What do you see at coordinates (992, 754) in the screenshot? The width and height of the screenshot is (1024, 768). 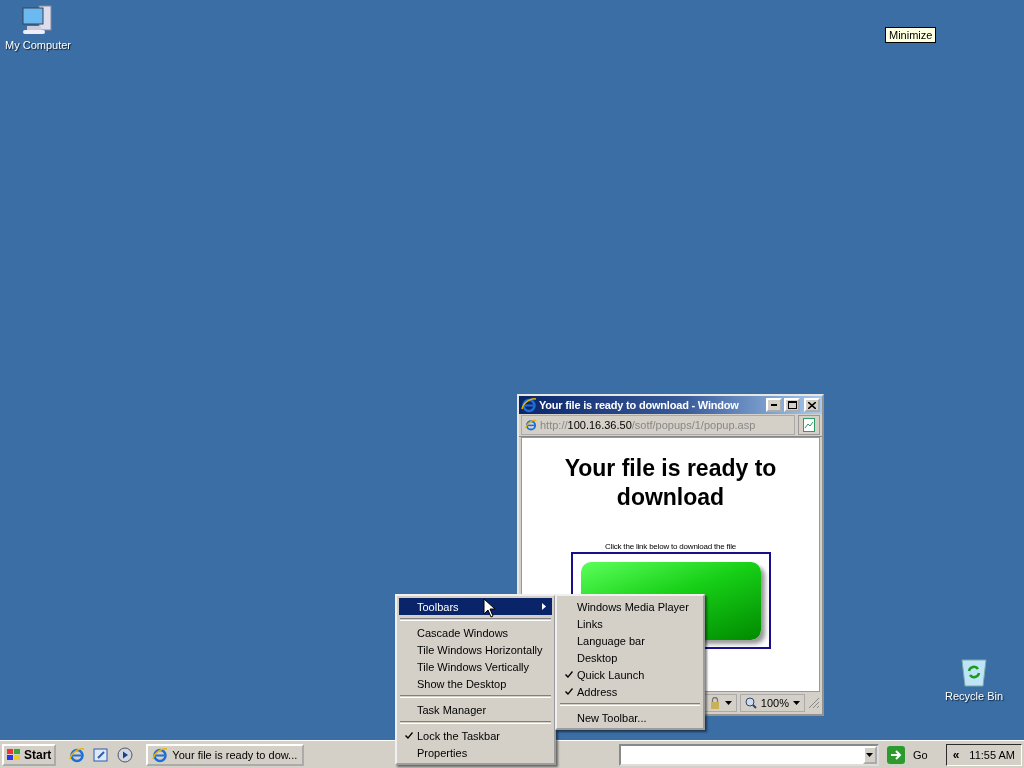 I see `clock: 11:55 AM` at bounding box center [992, 754].